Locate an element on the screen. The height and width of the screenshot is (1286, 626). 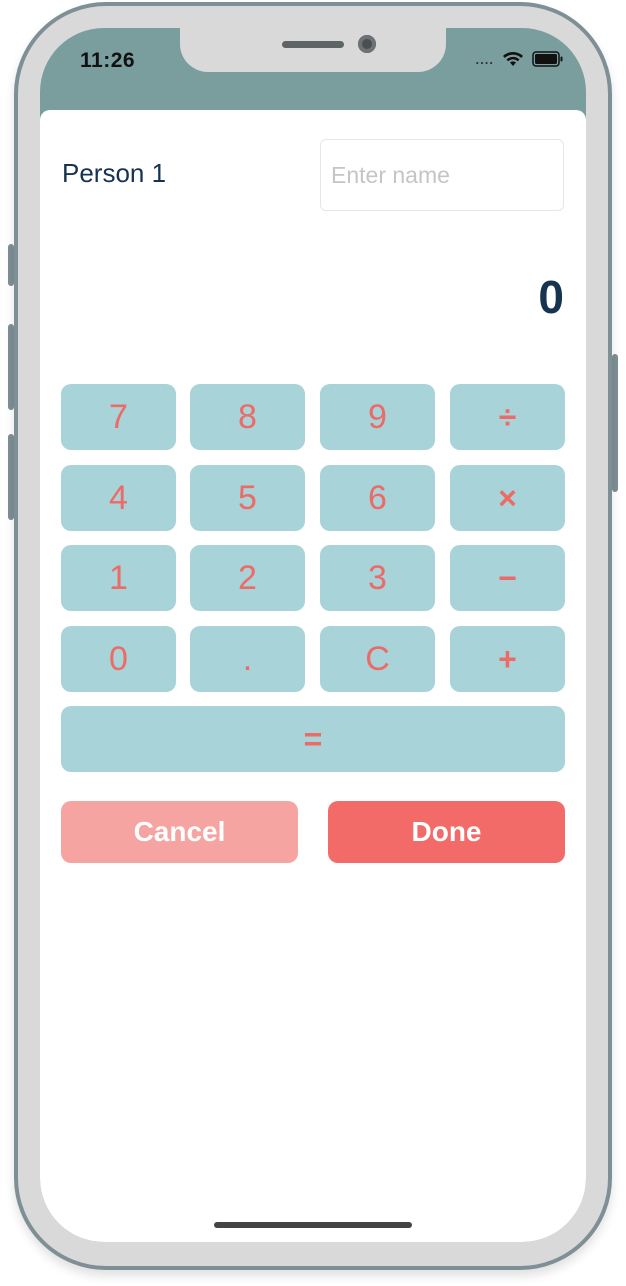
key-2: 2 is located at coordinates (247, 578).